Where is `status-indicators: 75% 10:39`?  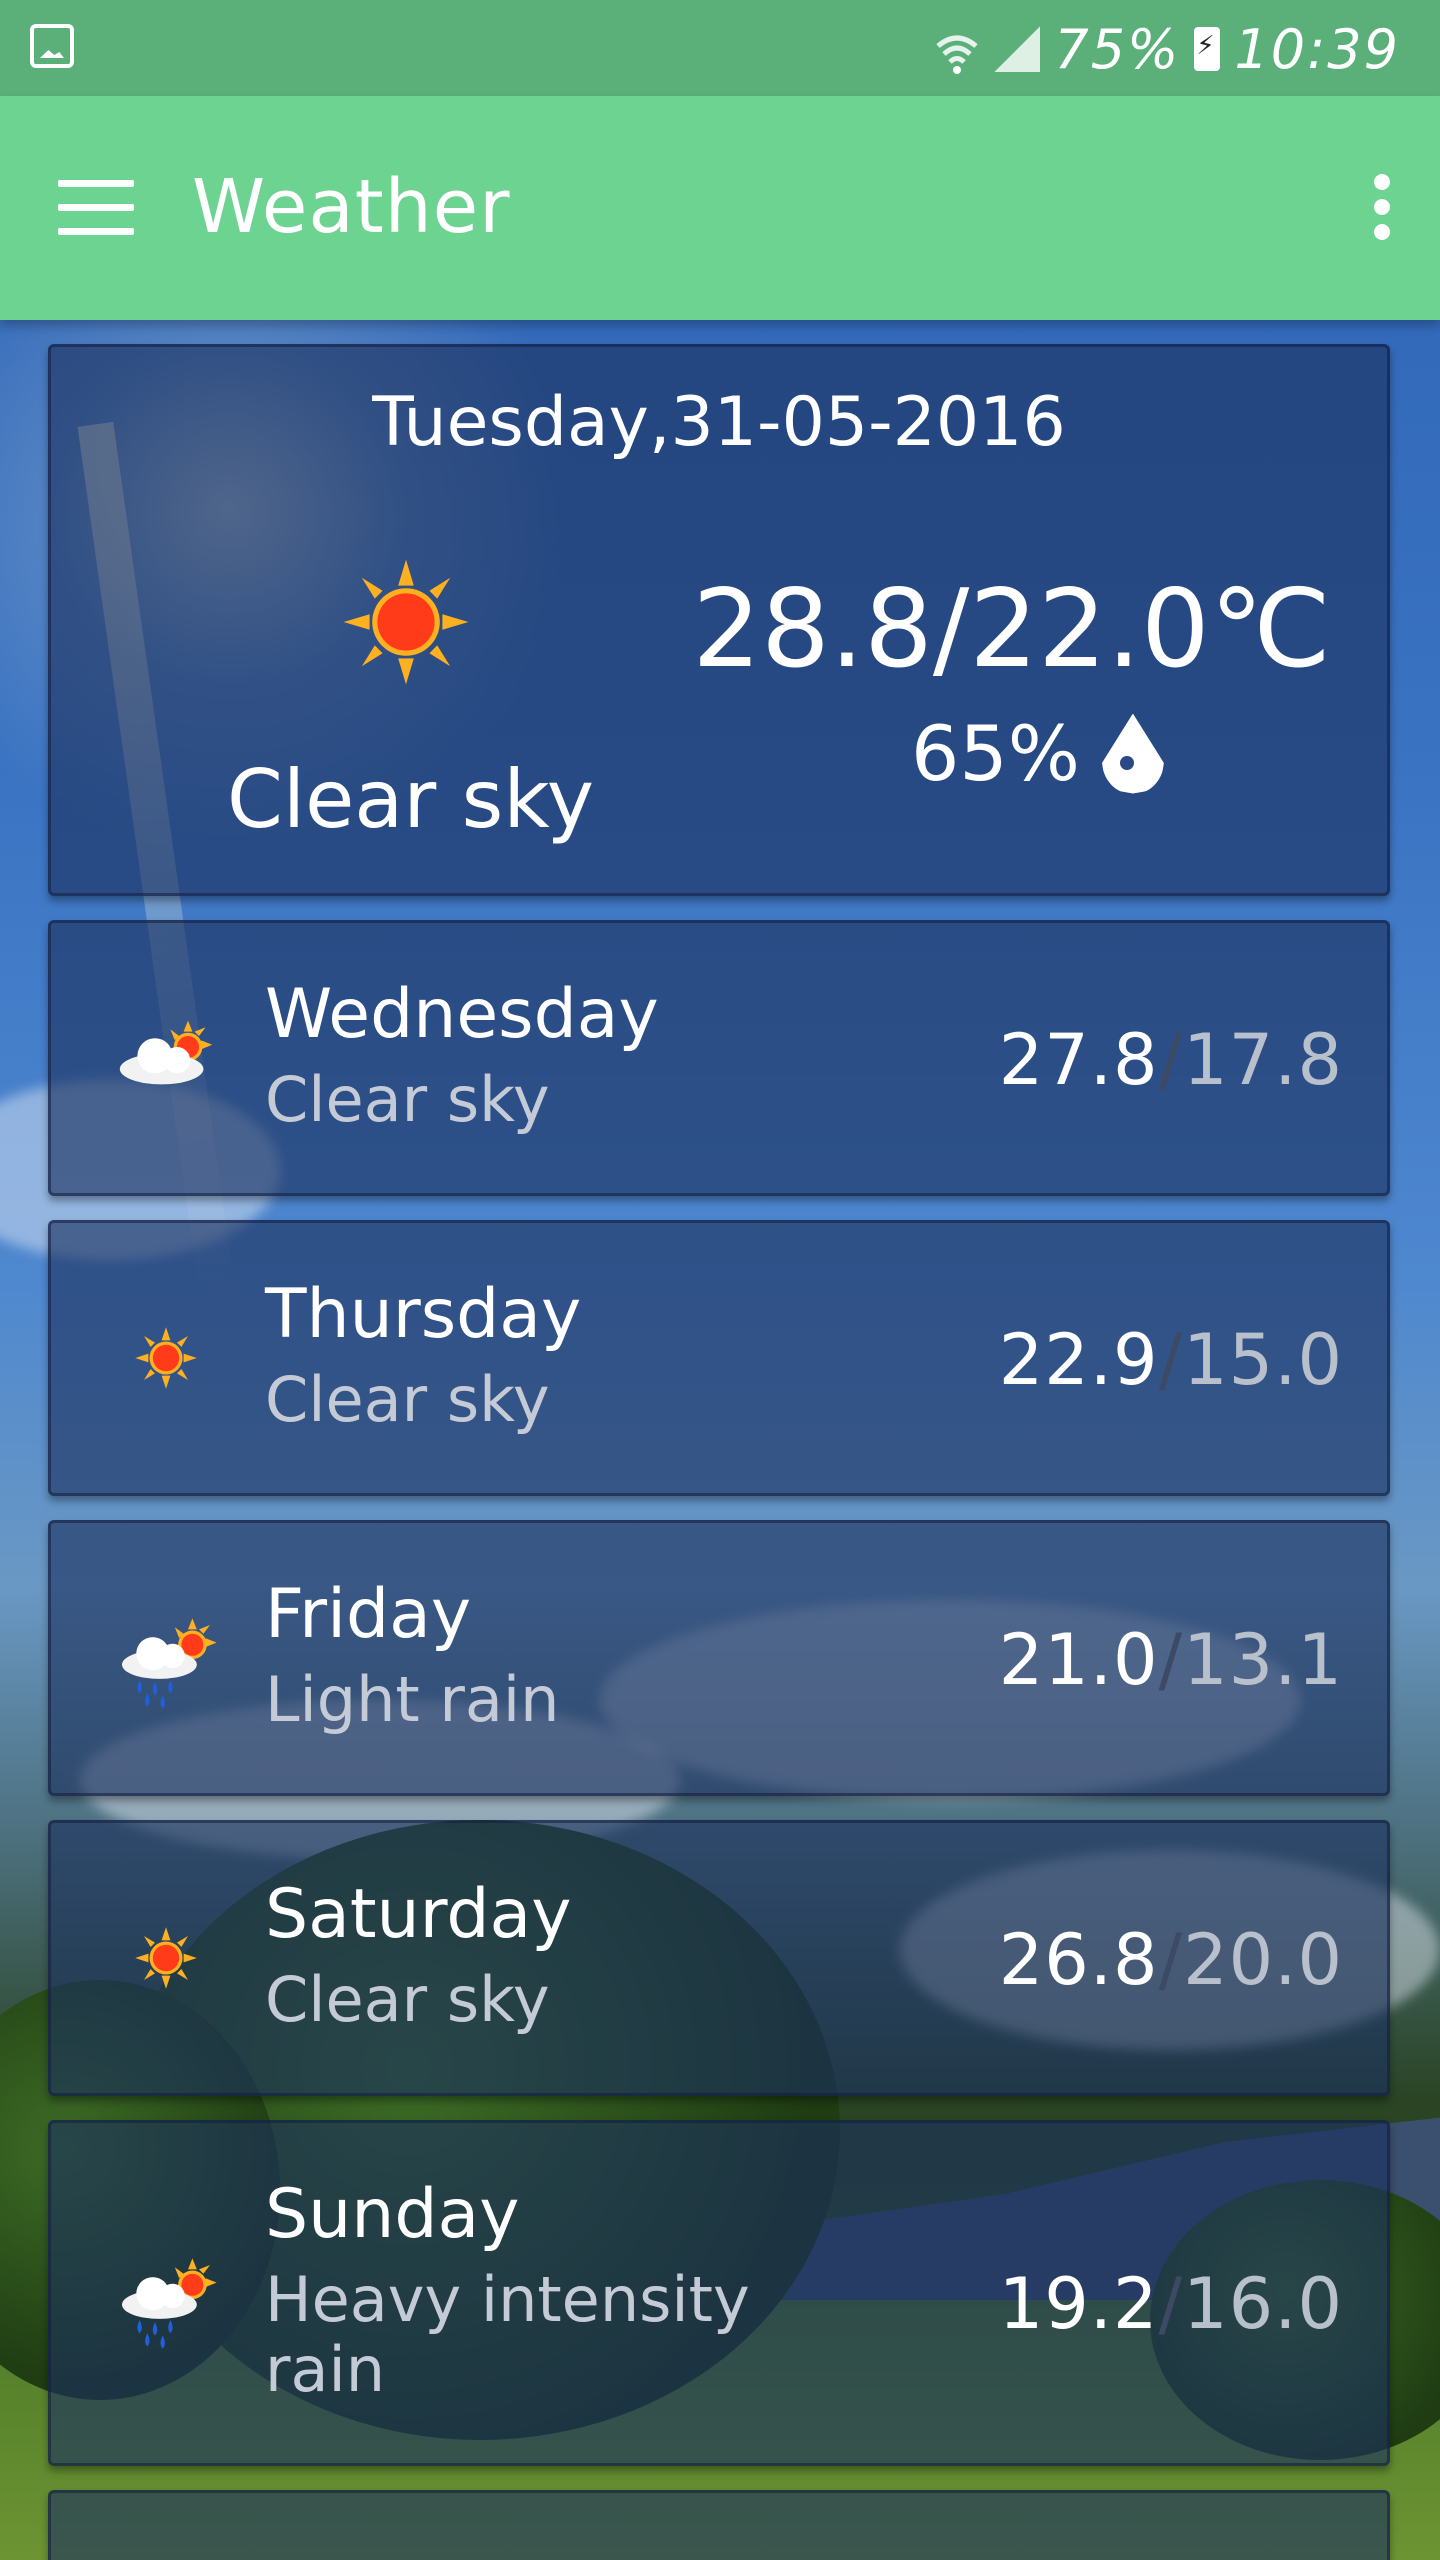 status-indicators: 75% 10:39 is located at coordinates (1167, 49).